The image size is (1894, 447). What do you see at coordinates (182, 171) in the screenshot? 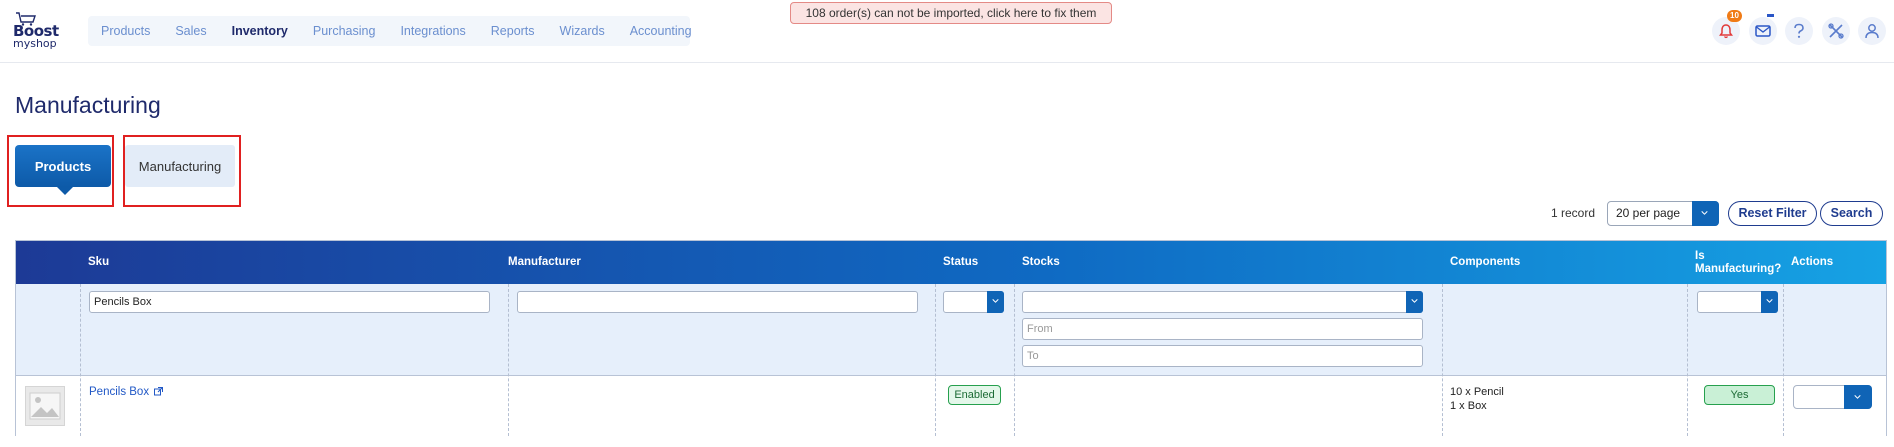
I see `highlight-box-manufacturing-tab` at bounding box center [182, 171].